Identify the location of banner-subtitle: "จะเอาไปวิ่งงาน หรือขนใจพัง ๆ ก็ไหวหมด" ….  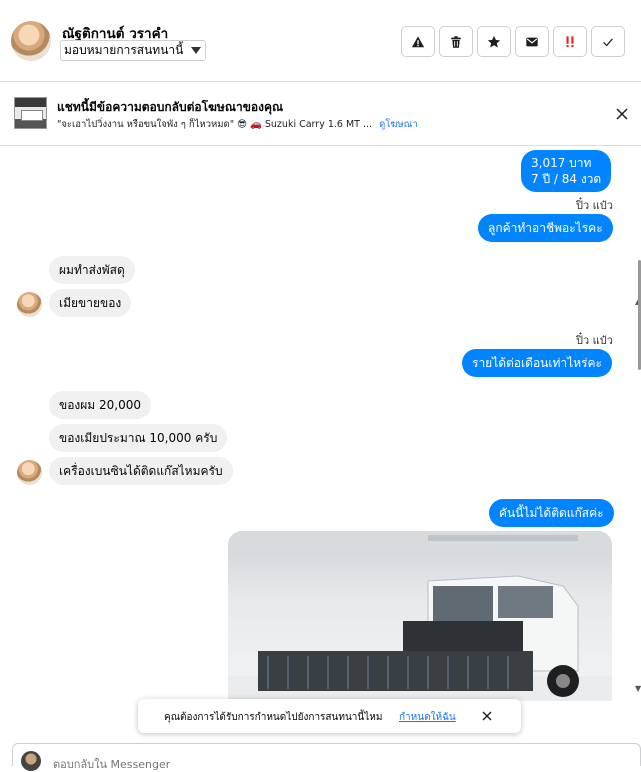
(237, 124).